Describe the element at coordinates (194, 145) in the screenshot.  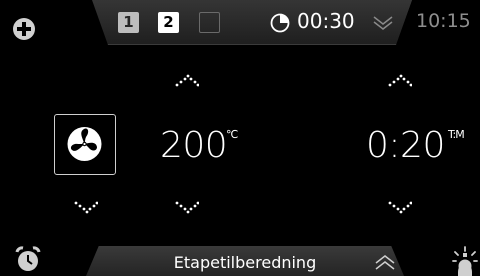
I see `temperature-value: 200` at that location.